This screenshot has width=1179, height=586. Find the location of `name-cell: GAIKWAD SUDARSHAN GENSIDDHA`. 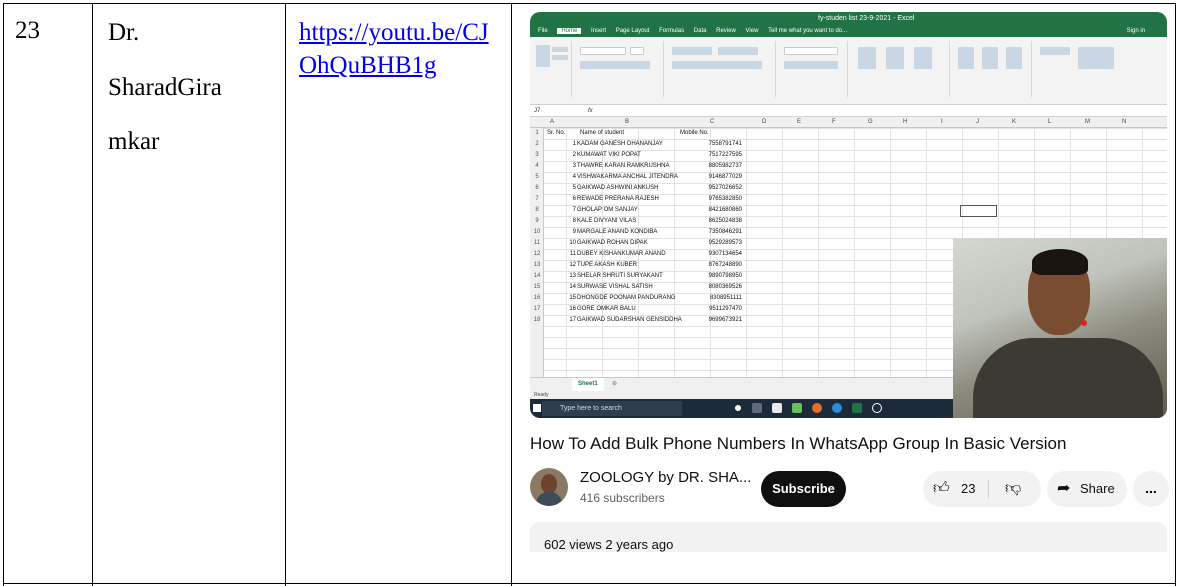

name-cell: GAIKWAD SUDARSHAN GENSIDDHA is located at coordinates (629, 320).